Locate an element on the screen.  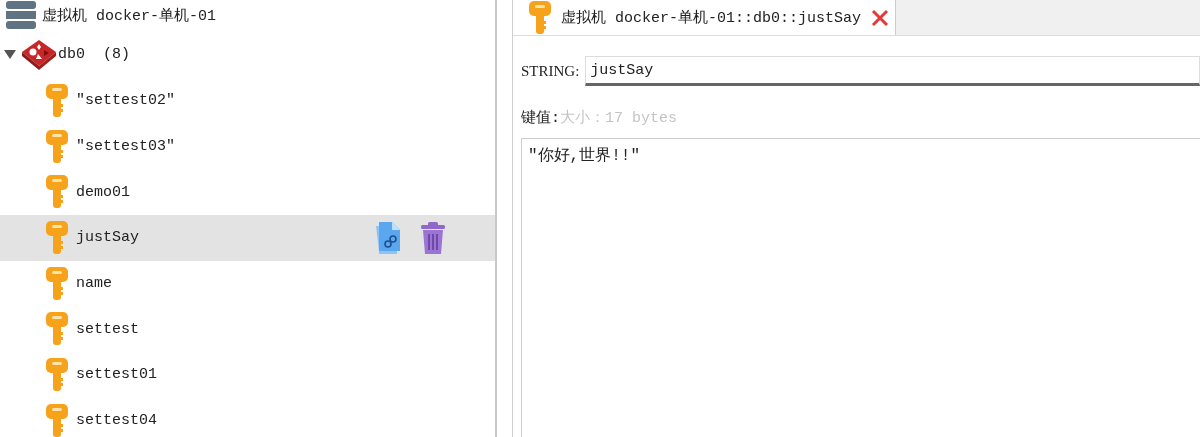
key-item: name is located at coordinates (247, 283).